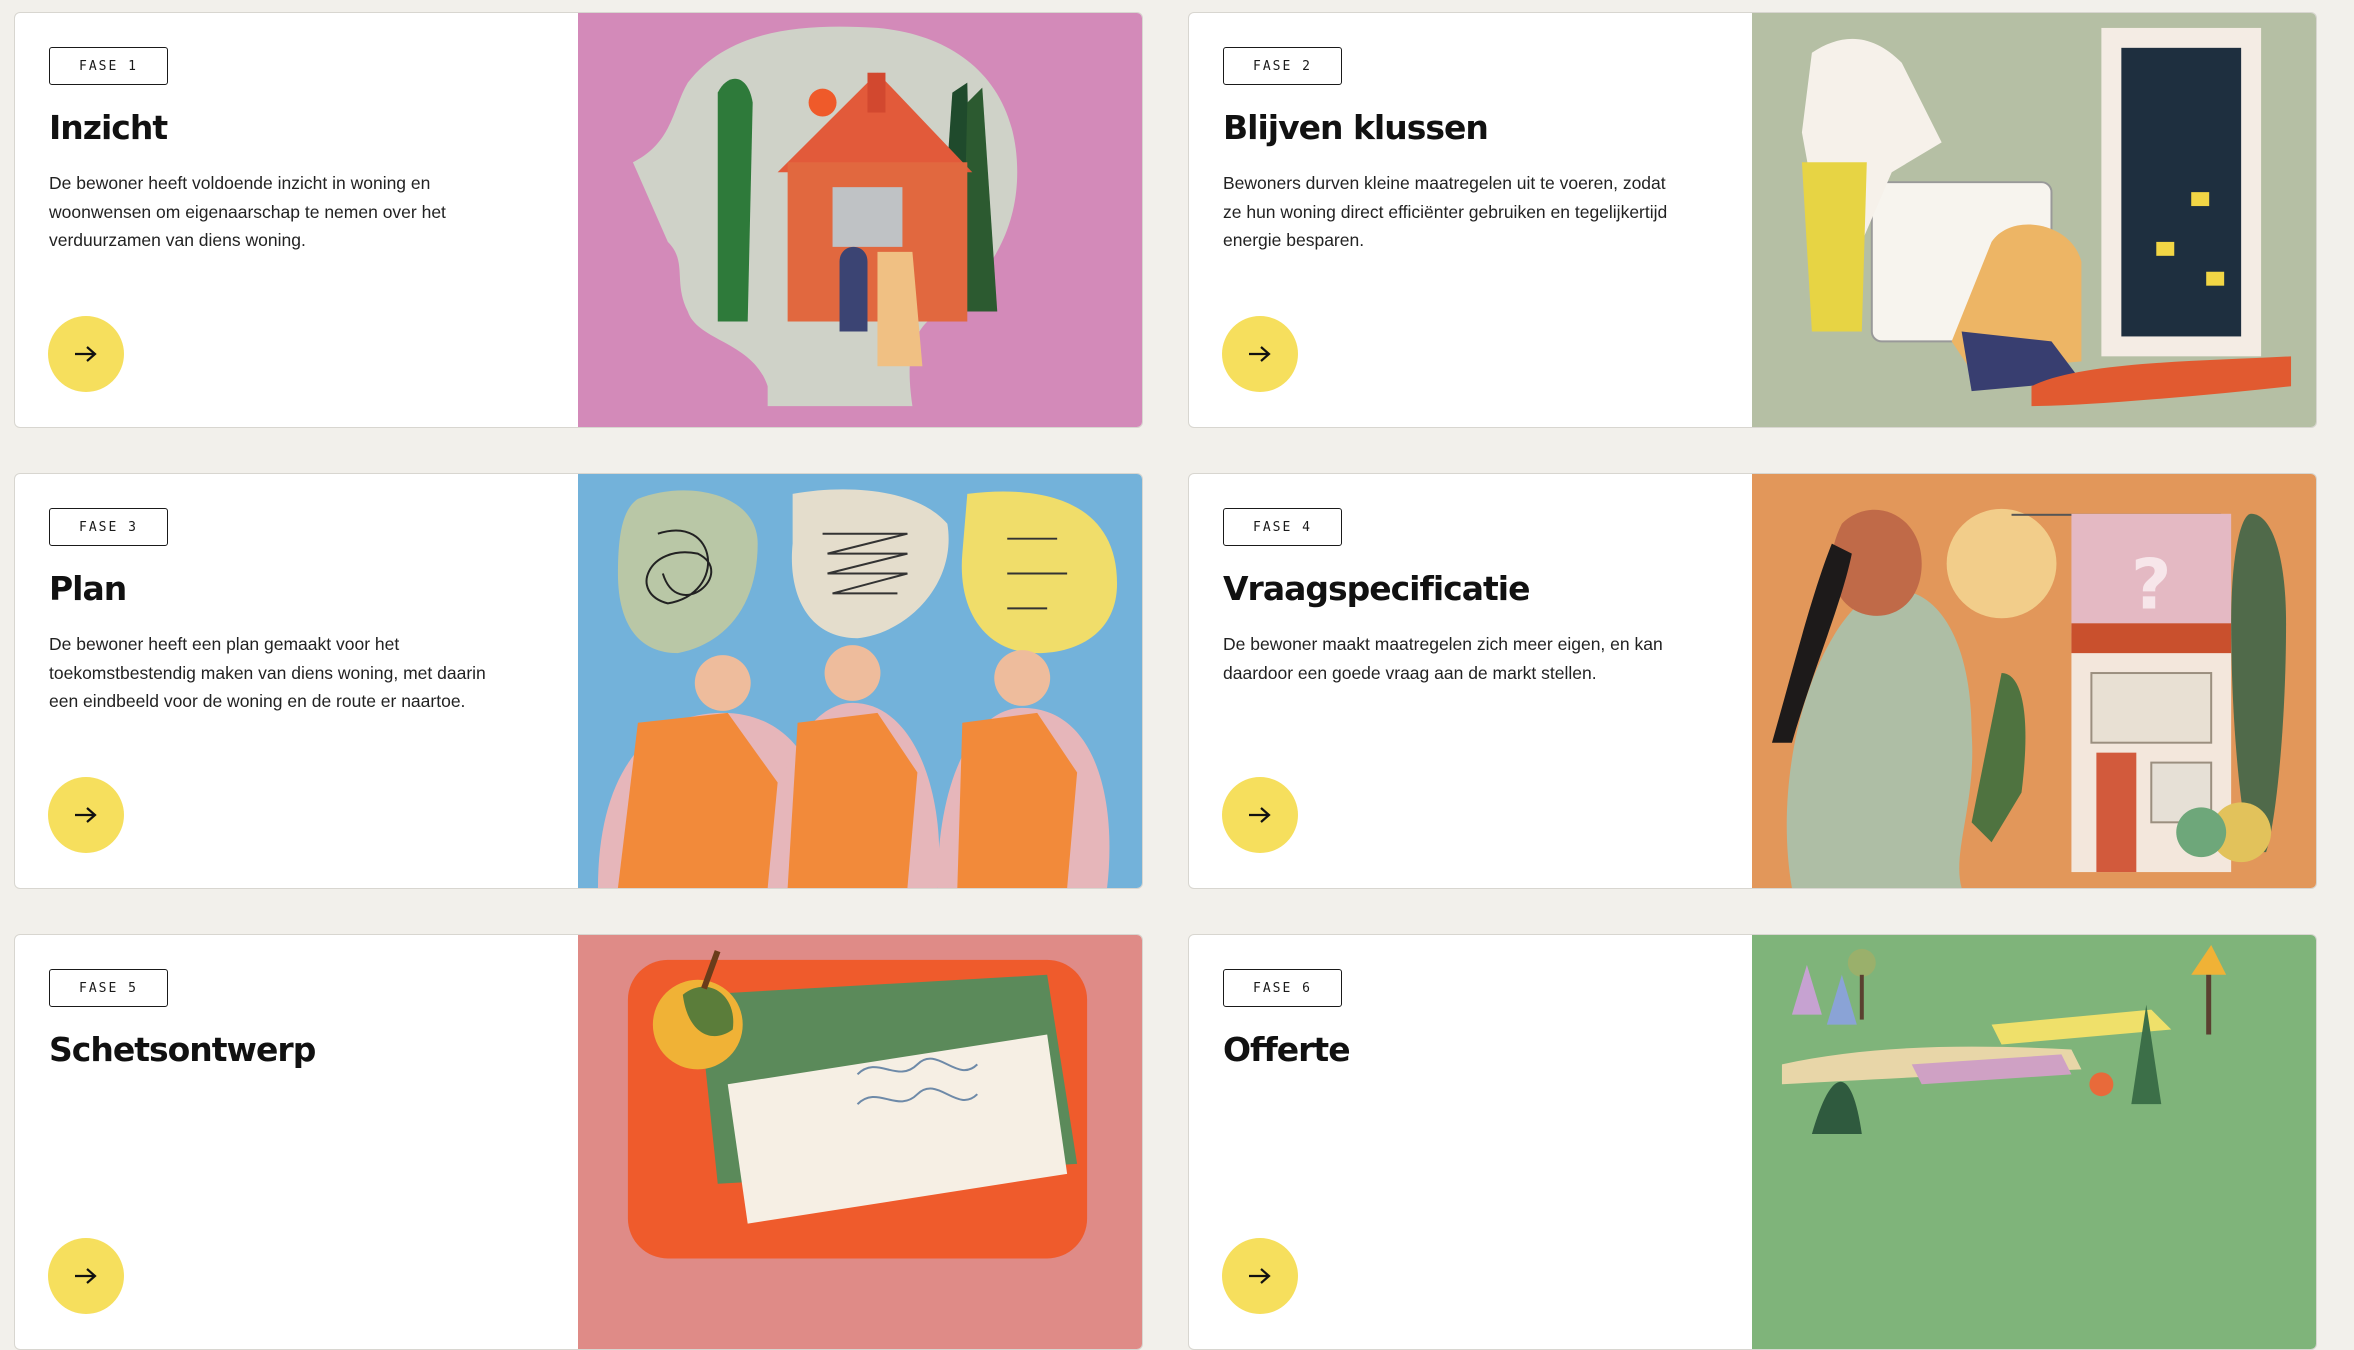  What do you see at coordinates (88, 588) in the screenshot?
I see `card-title: Plan` at bounding box center [88, 588].